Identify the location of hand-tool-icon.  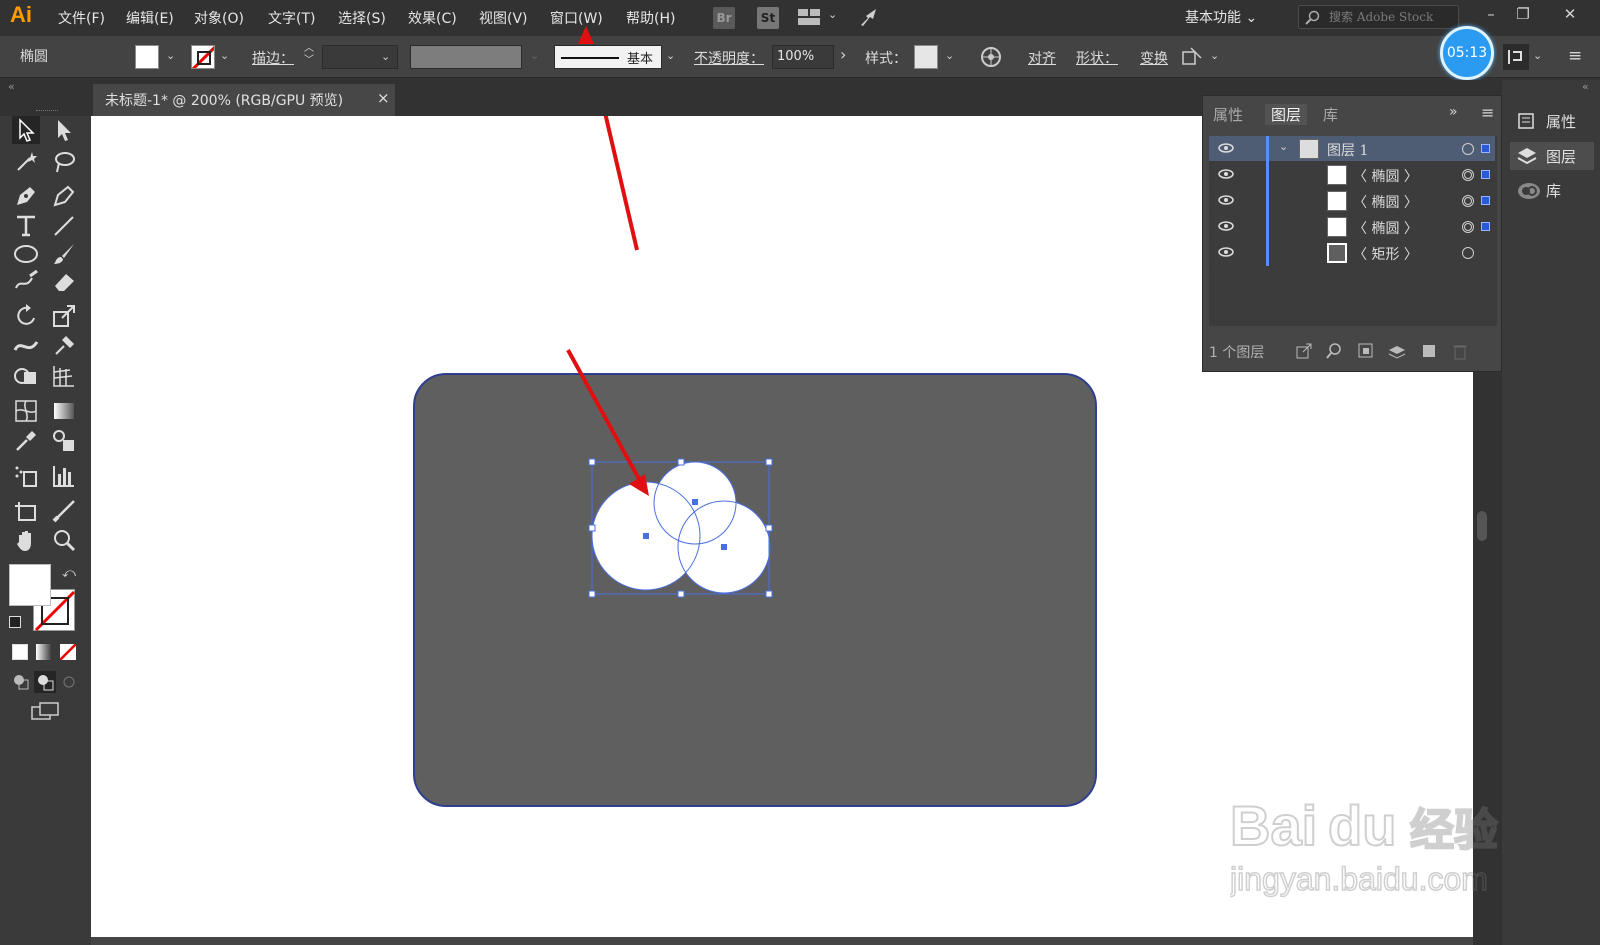
(26, 541).